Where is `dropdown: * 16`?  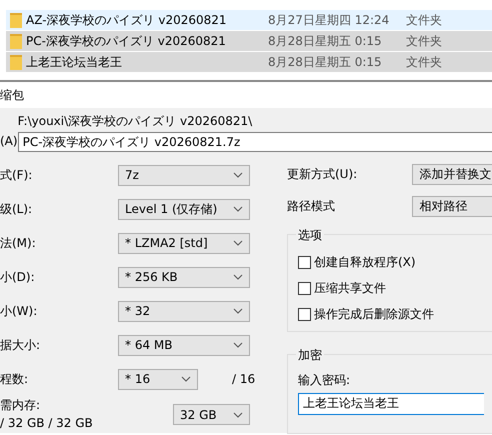
dropdown: * 16 is located at coordinates (158, 379).